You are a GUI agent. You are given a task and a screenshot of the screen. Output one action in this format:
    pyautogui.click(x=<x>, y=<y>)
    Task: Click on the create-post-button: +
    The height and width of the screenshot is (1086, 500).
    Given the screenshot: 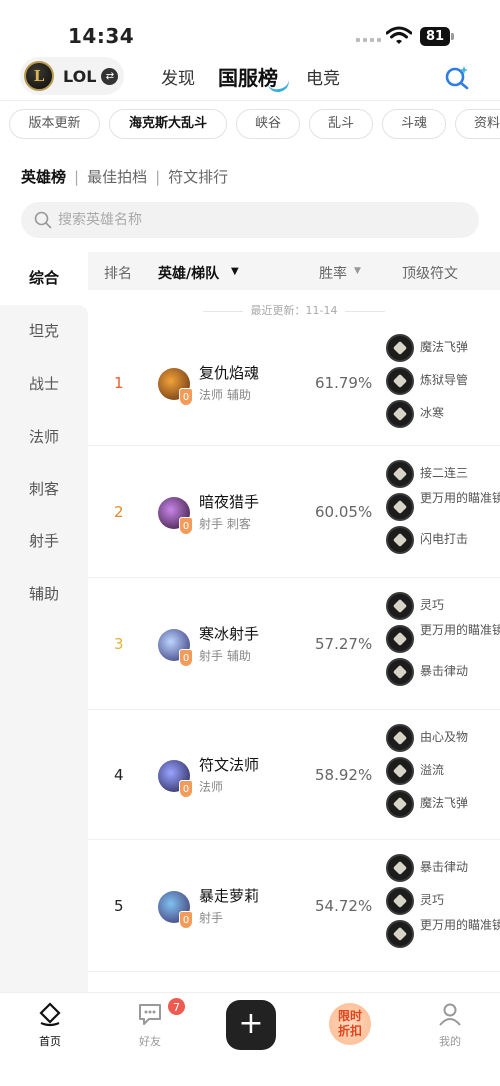 What is the action you would take?
    pyautogui.click(x=251, y=1025)
    